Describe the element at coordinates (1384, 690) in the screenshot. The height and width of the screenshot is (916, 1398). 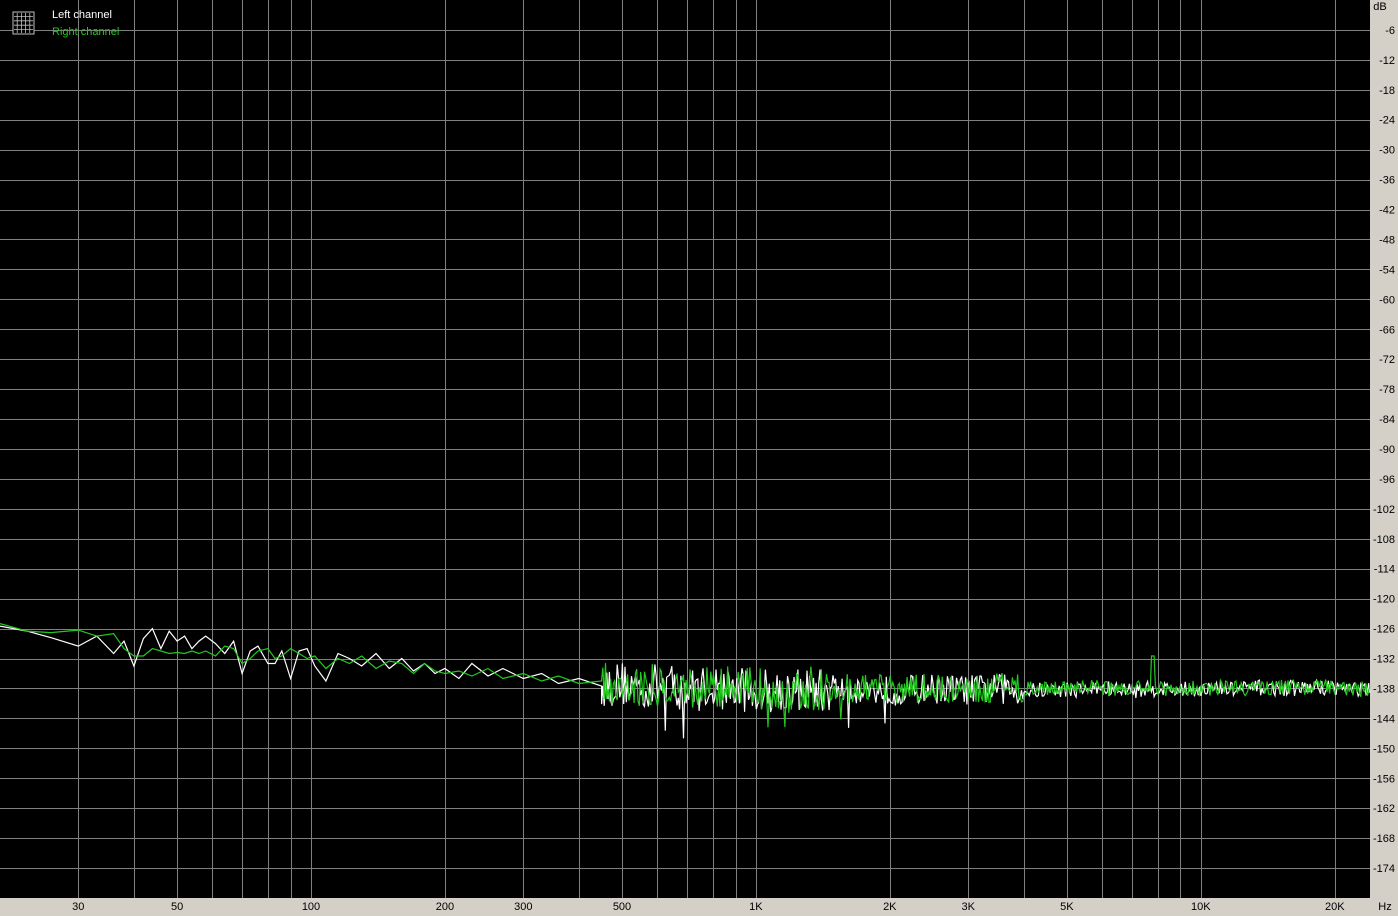
I see `y-tick-label: -138` at that location.